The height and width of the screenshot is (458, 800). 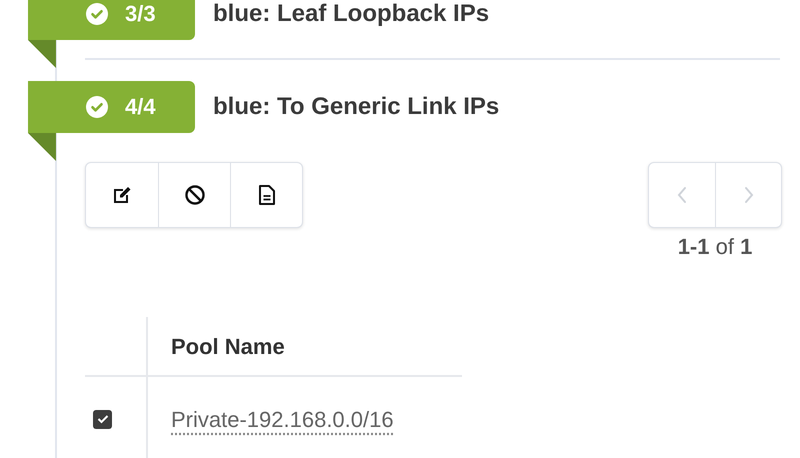 What do you see at coordinates (140, 107) in the screenshot?
I see `step-count: 4/4` at bounding box center [140, 107].